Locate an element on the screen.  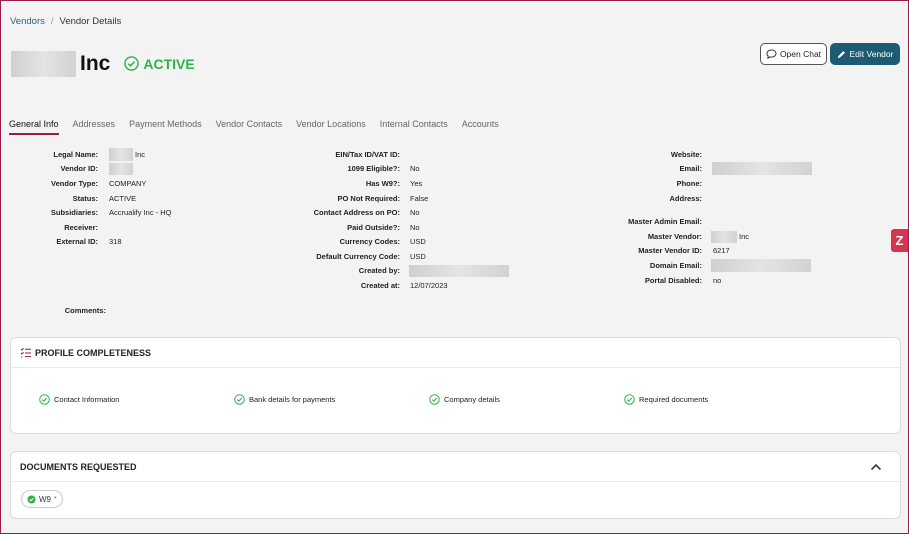
profile-item: Required documents is located at coordinates (666, 399).